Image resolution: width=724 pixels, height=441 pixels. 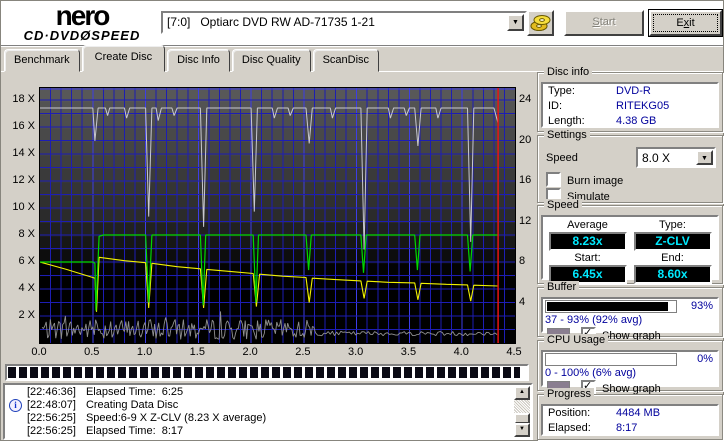 I want to click on type-label: Type:, so click(x=672, y=225).